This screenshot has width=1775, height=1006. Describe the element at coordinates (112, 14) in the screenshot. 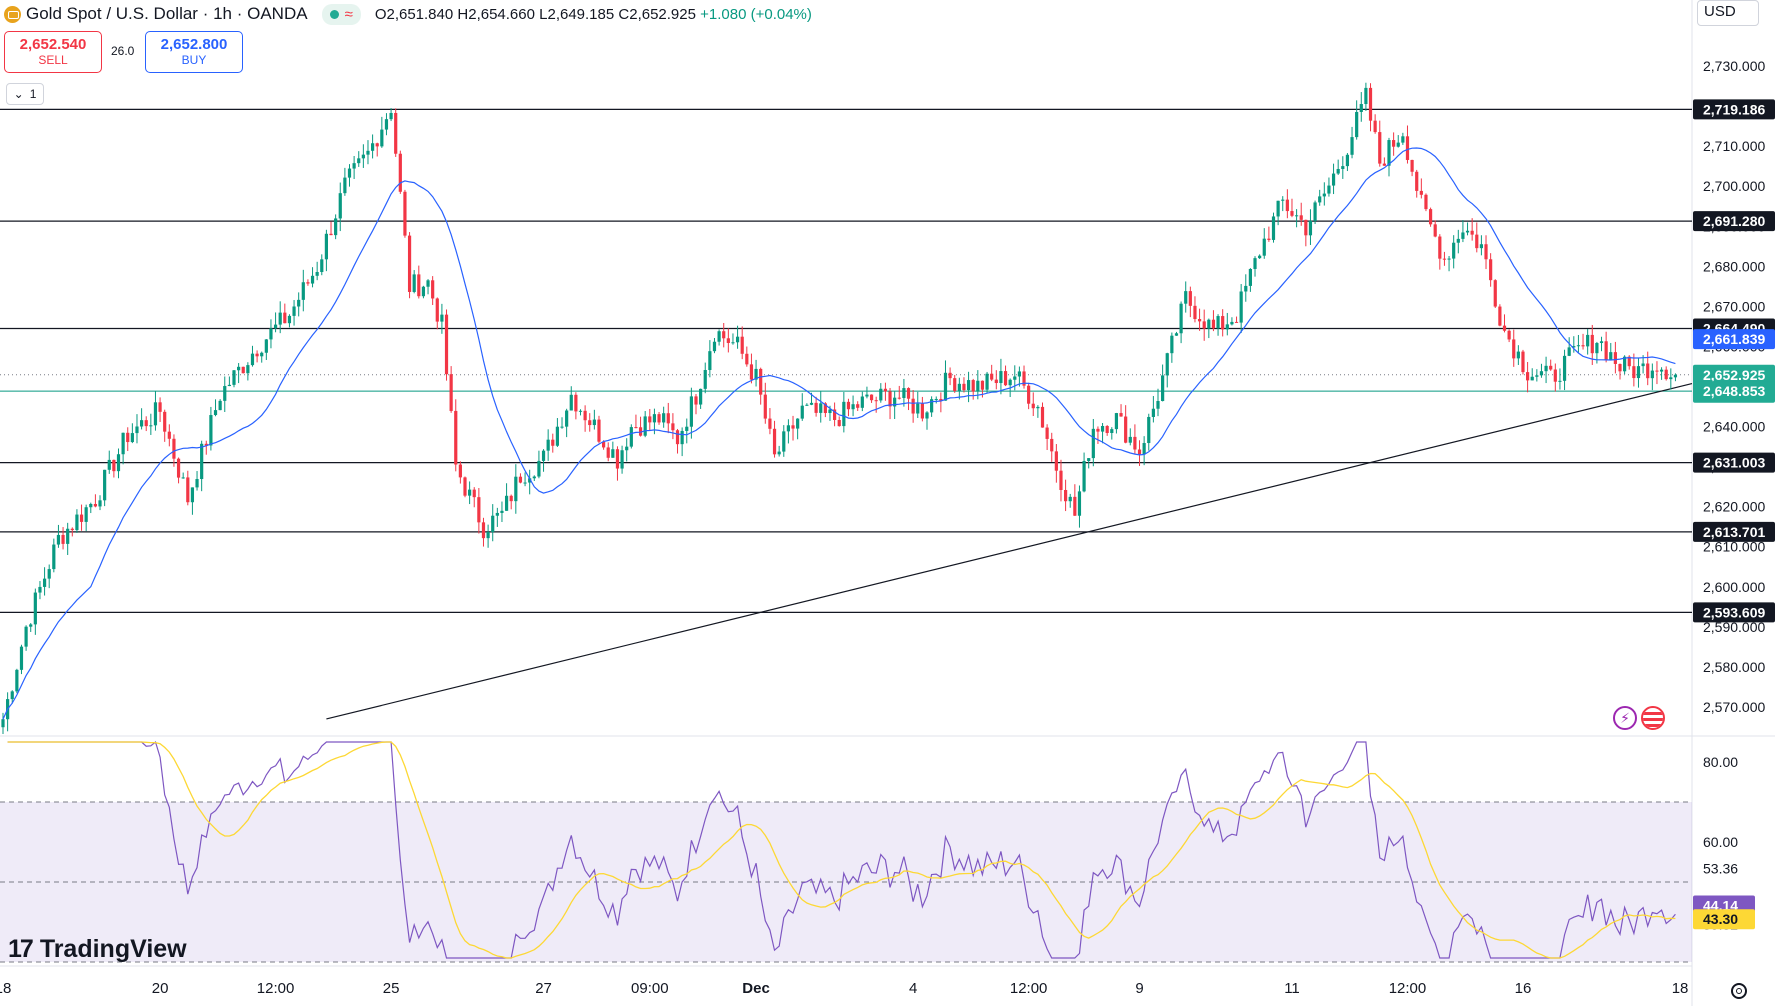

I see `symbol-name: Gold Spot / U.S. Dollar` at that location.